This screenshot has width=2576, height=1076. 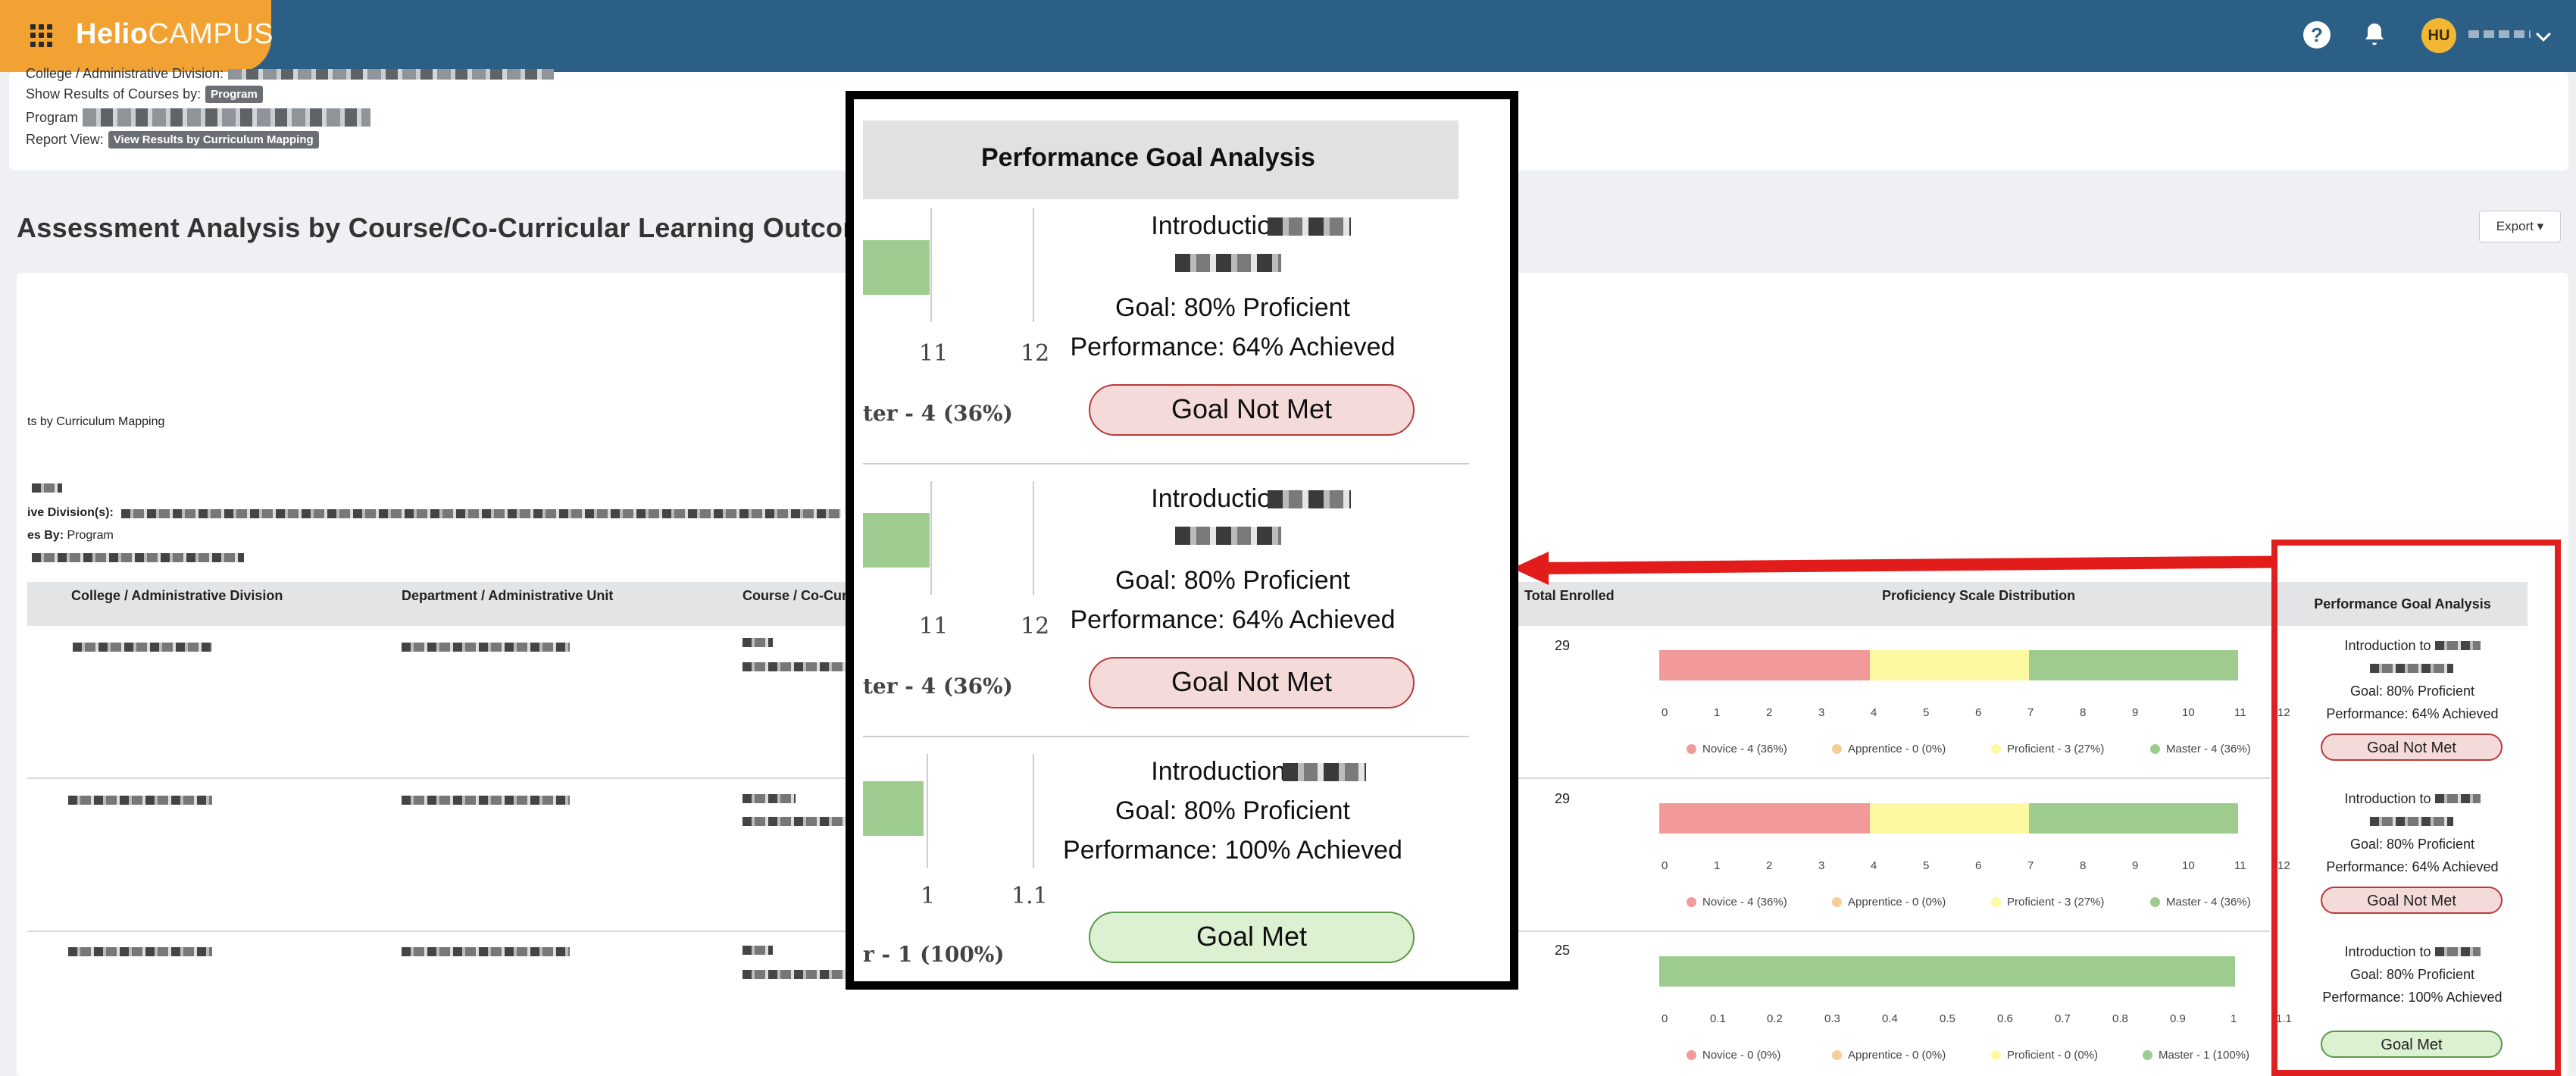 I want to click on zoom-goal-performance: Performance: 100% Achieved, so click(x=1232, y=850).